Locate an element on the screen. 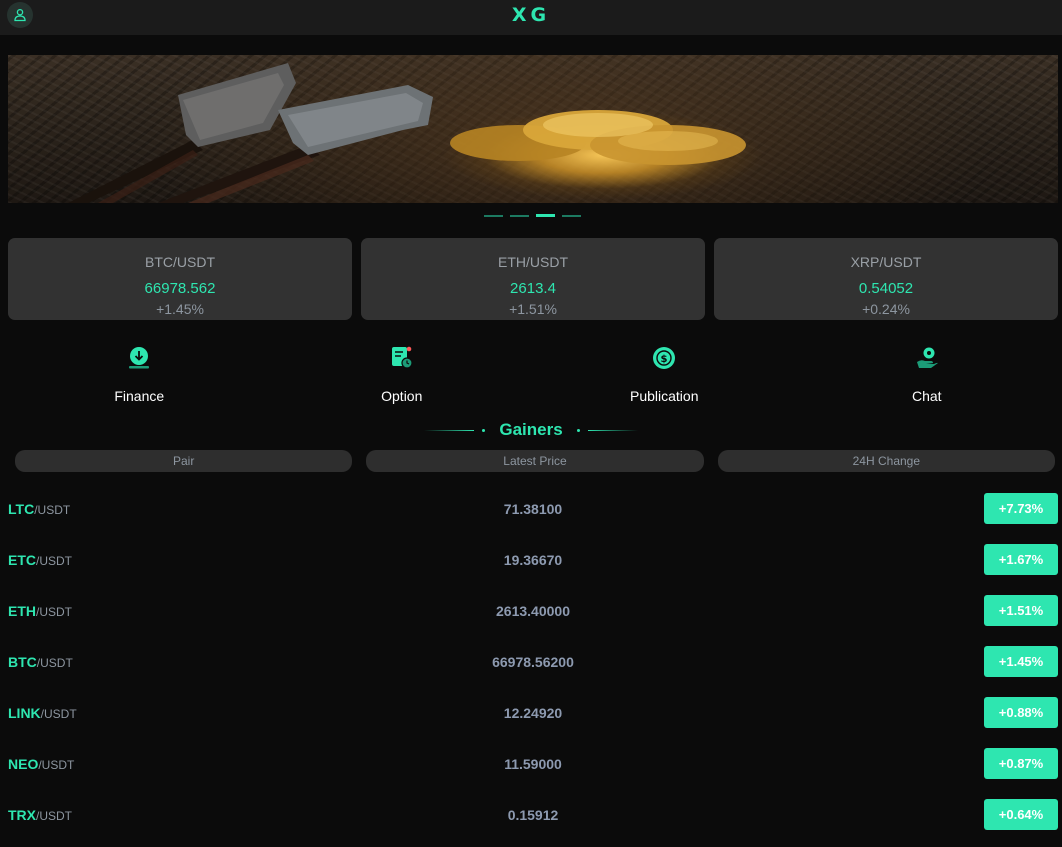 The image size is (1062, 847). latest-price: 11.59000 is located at coordinates (533, 763).